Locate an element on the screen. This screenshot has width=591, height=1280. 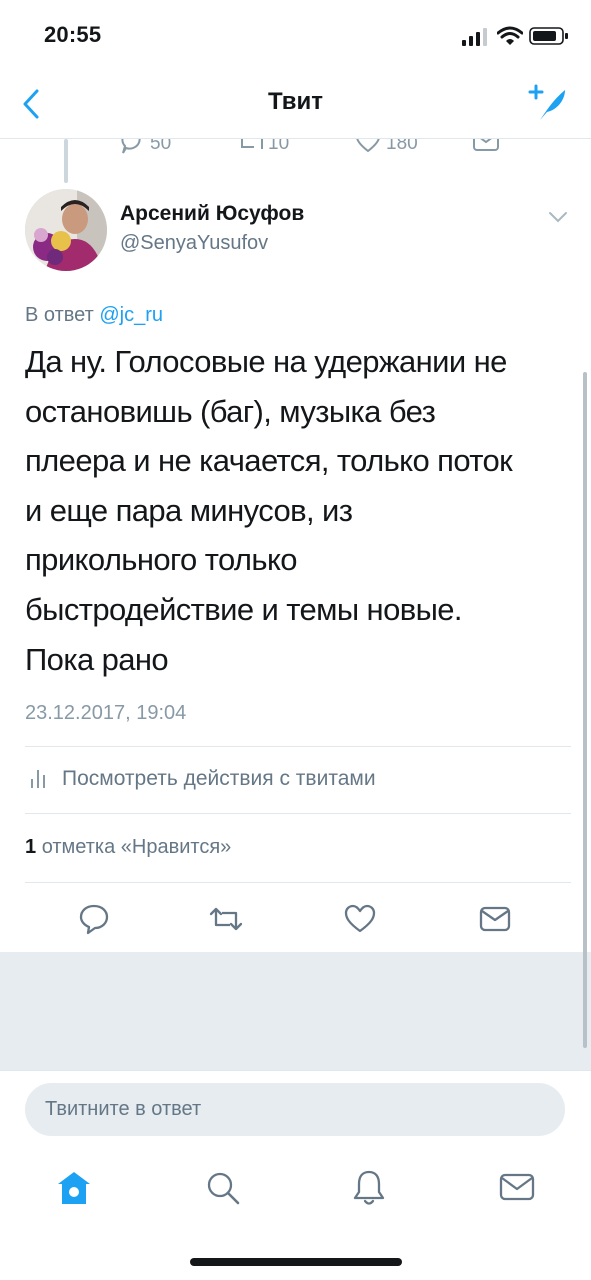
messages-icon is located at coordinates (517, 1187).